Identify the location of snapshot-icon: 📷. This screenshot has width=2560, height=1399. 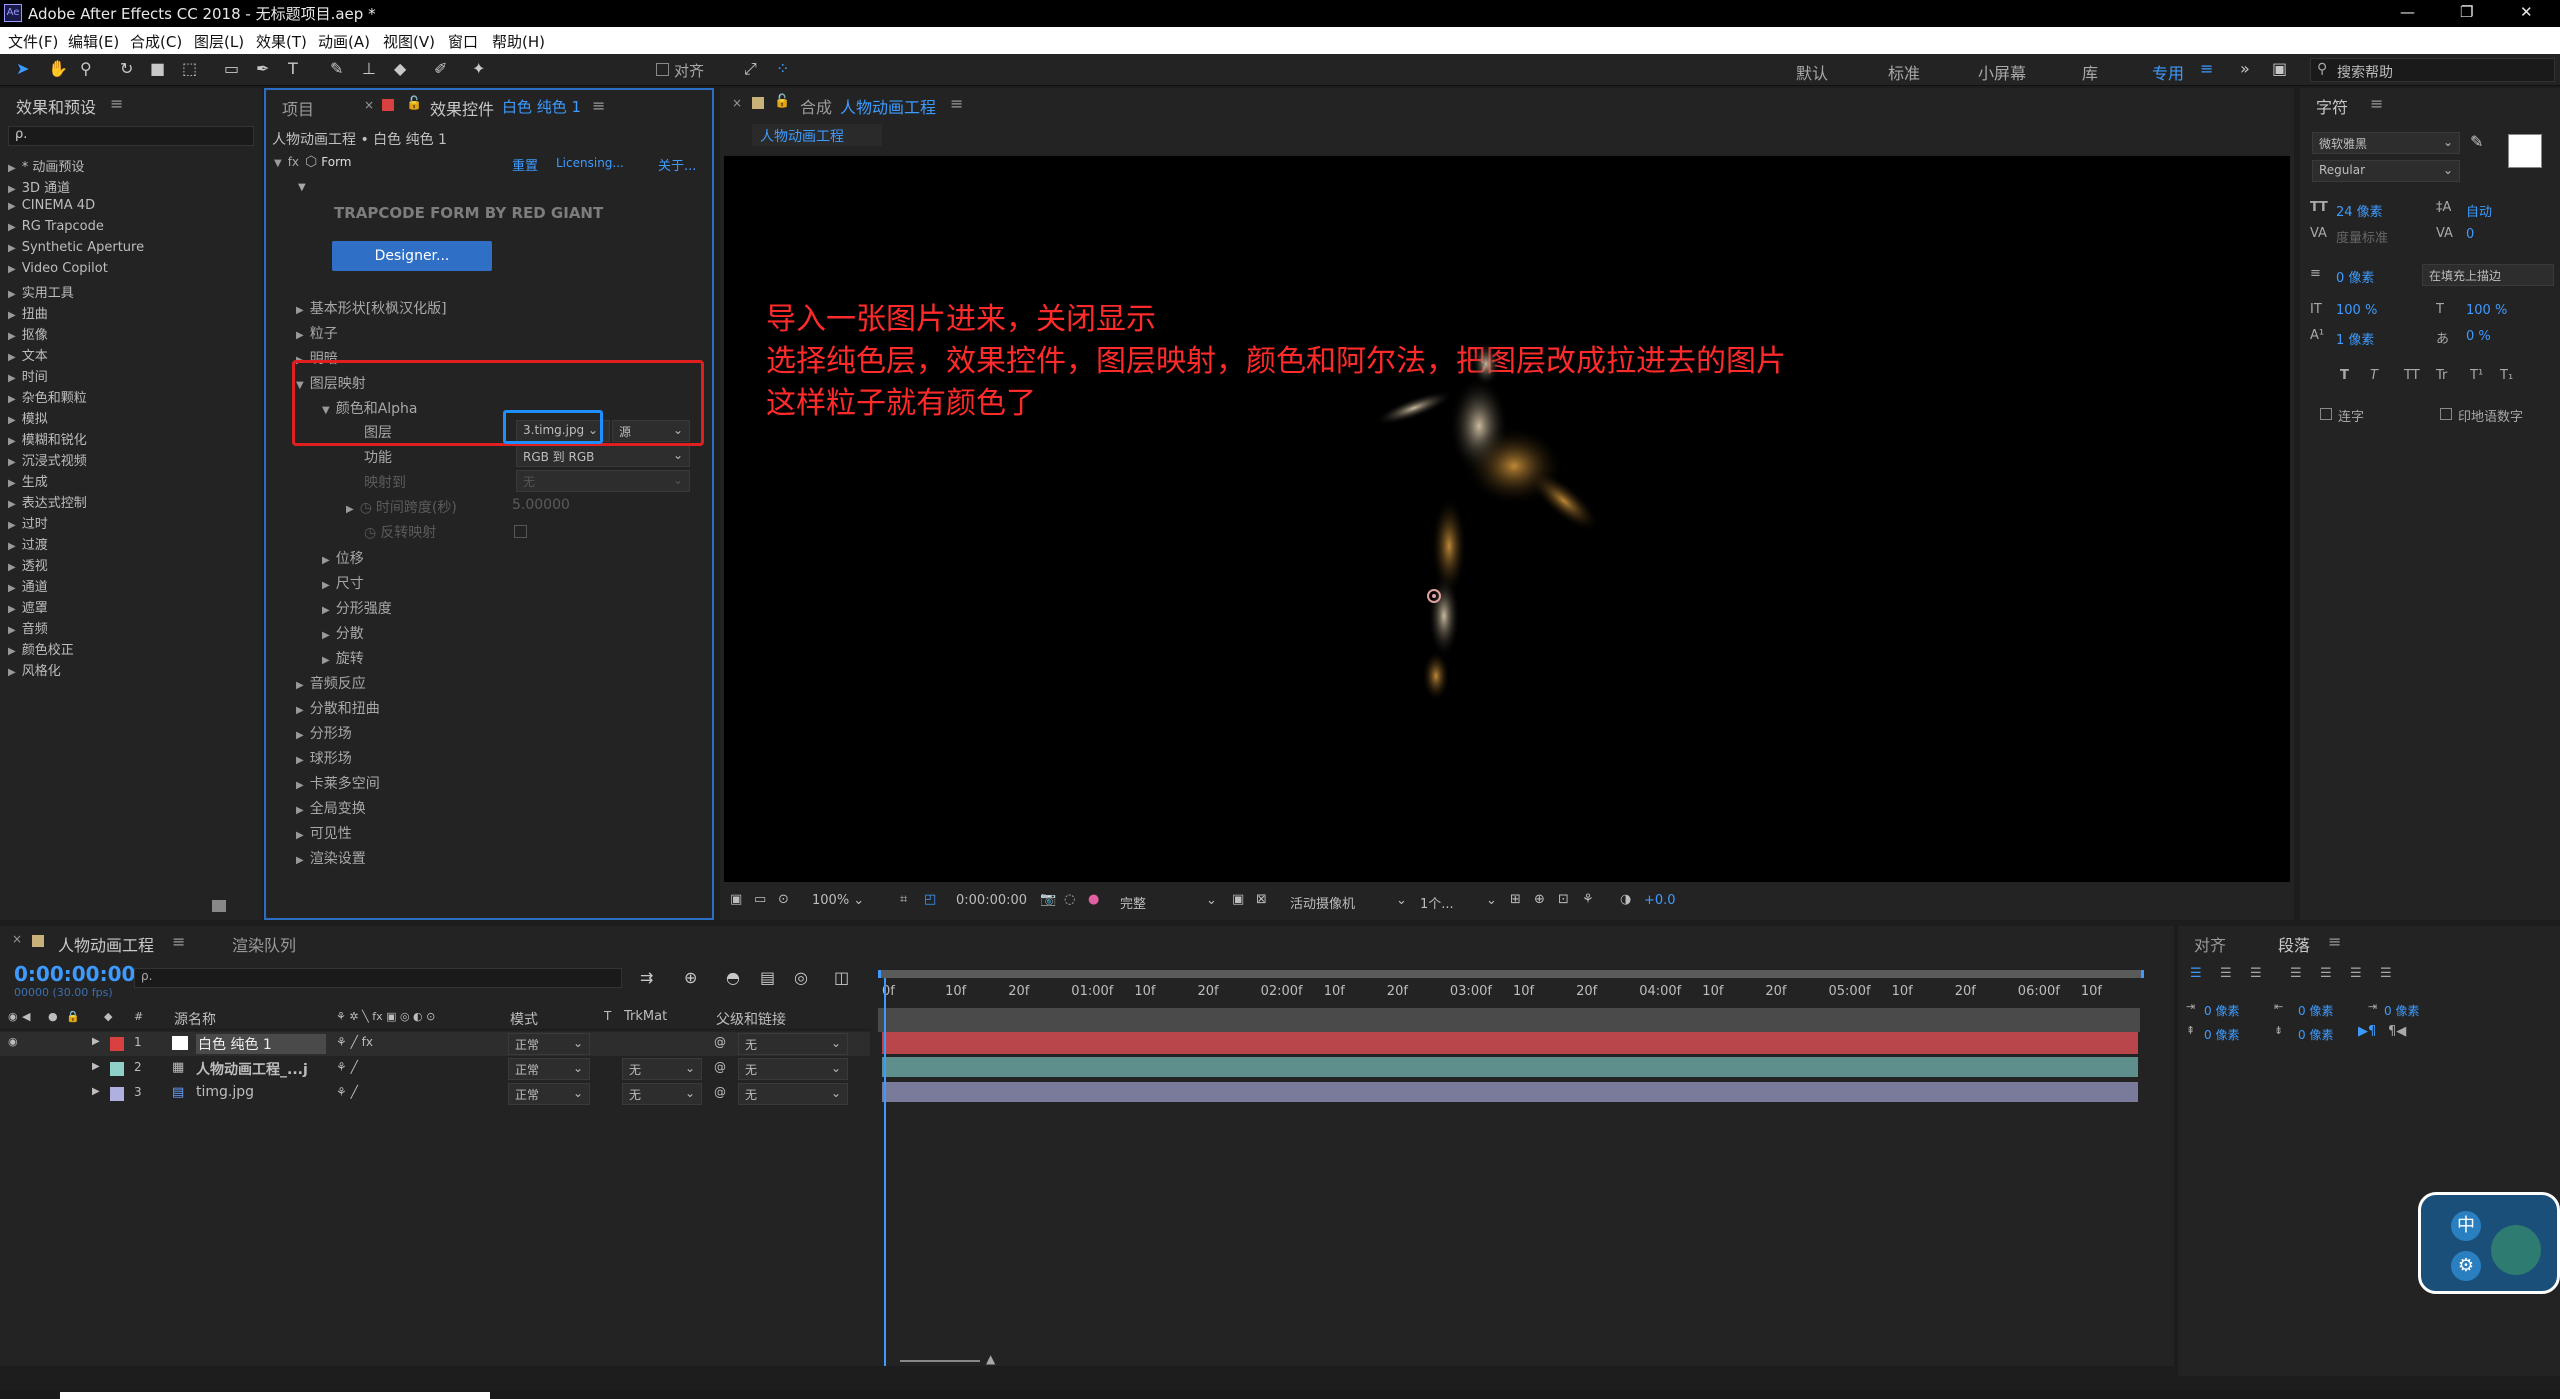
(1048, 899).